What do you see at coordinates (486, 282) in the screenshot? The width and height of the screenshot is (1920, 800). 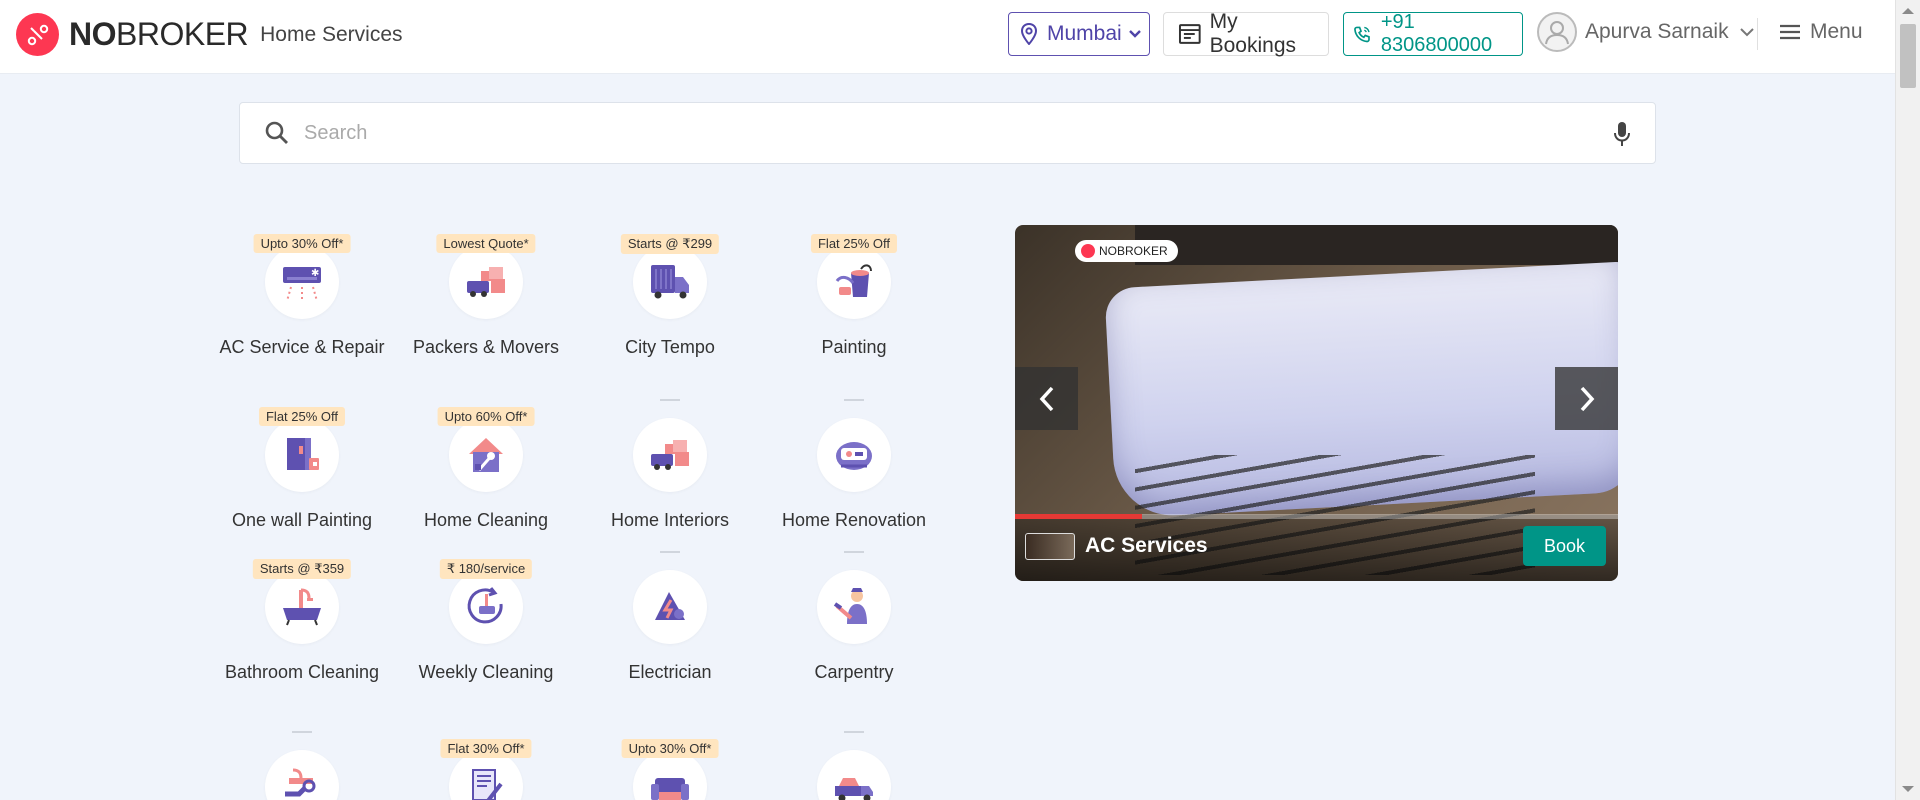 I see `truck-boxes-icon` at bounding box center [486, 282].